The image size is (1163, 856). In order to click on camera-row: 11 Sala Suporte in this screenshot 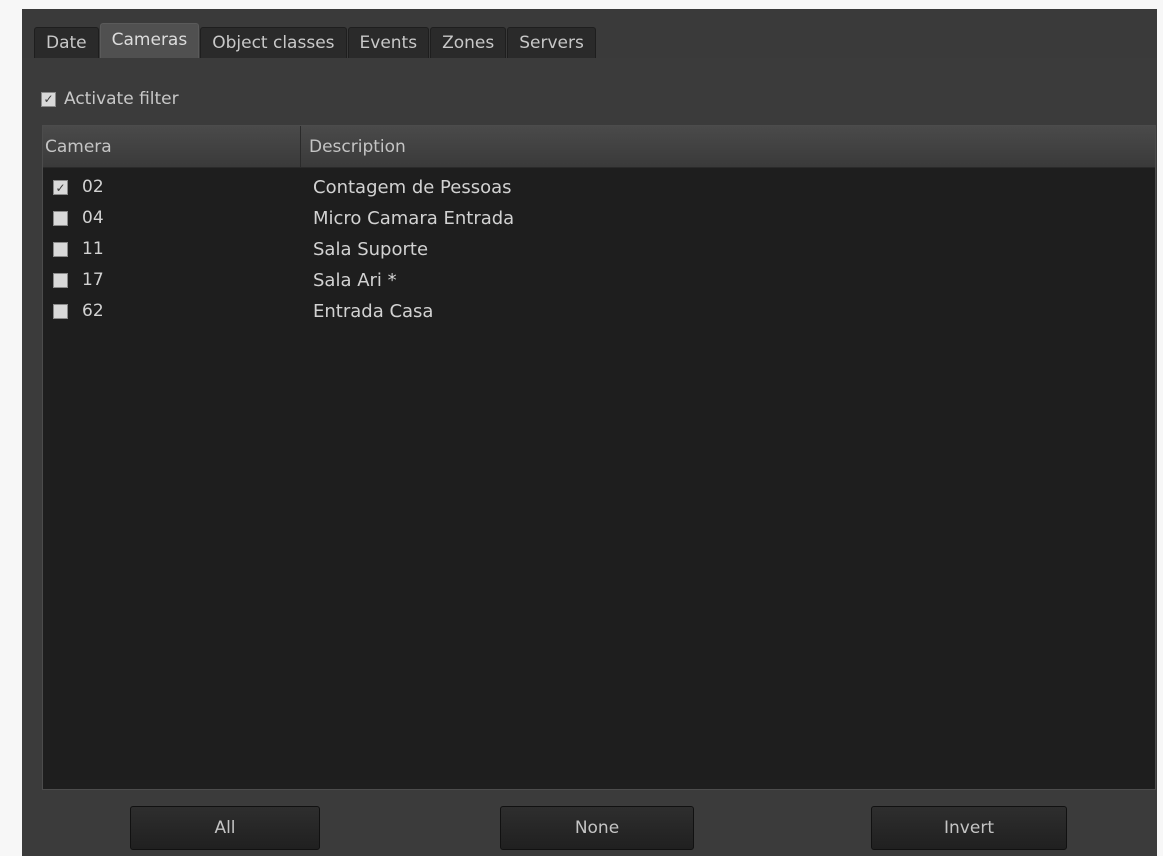, I will do `click(599, 249)`.